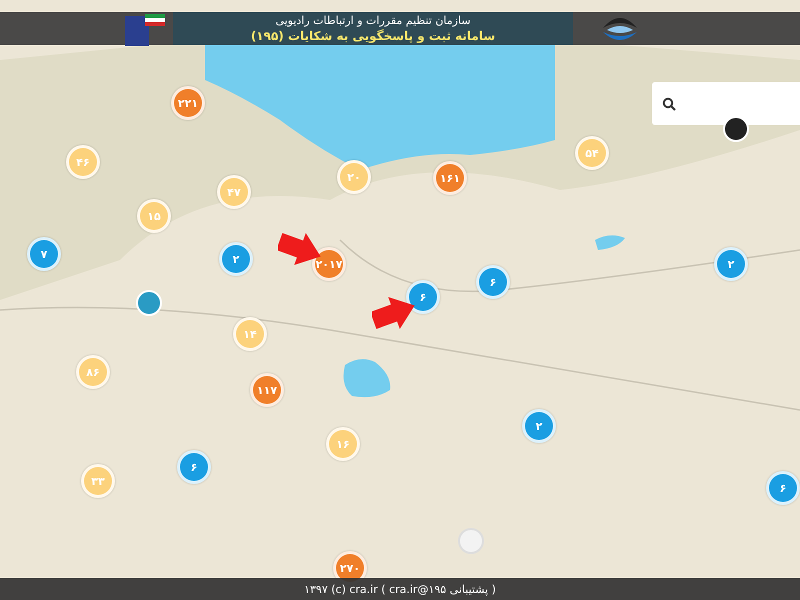 This screenshot has height=600, width=800. What do you see at coordinates (373, 36) in the screenshot?
I see `header-subtitle: سامانه ثبت و پاسخگویی به شکایات (۱۹۵)` at bounding box center [373, 36].